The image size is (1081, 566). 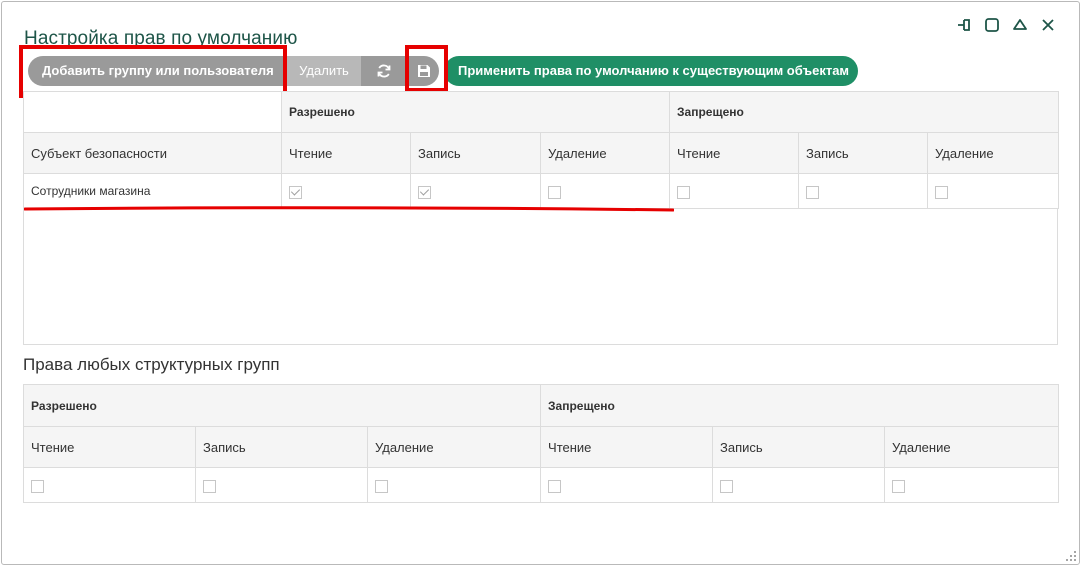 I want to click on close-icon, so click(x=1048, y=25).